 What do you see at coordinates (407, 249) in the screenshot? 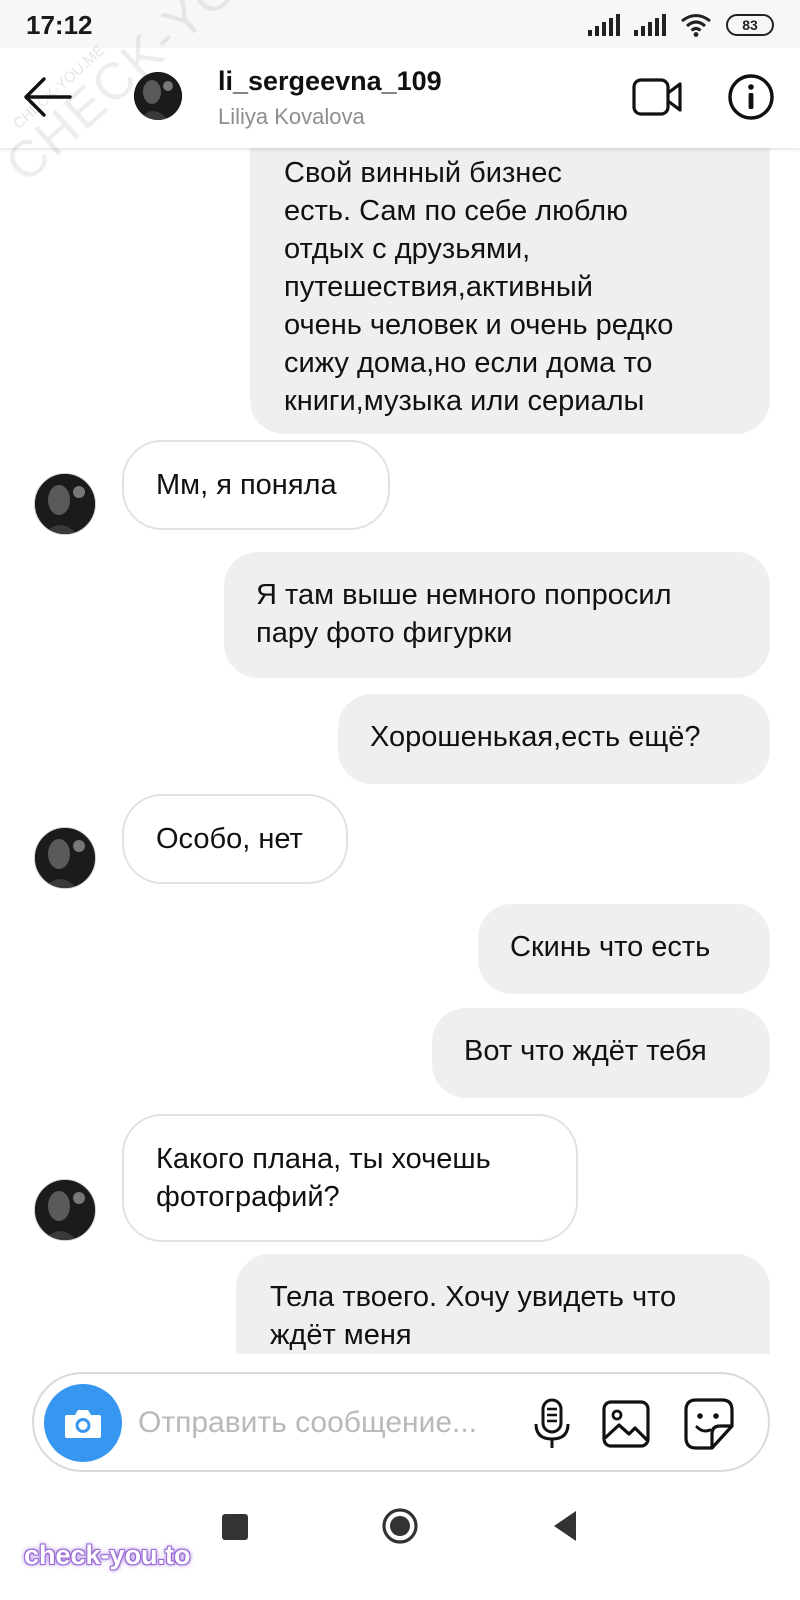
I see `message-line: отдых с друзьями,` at bounding box center [407, 249].